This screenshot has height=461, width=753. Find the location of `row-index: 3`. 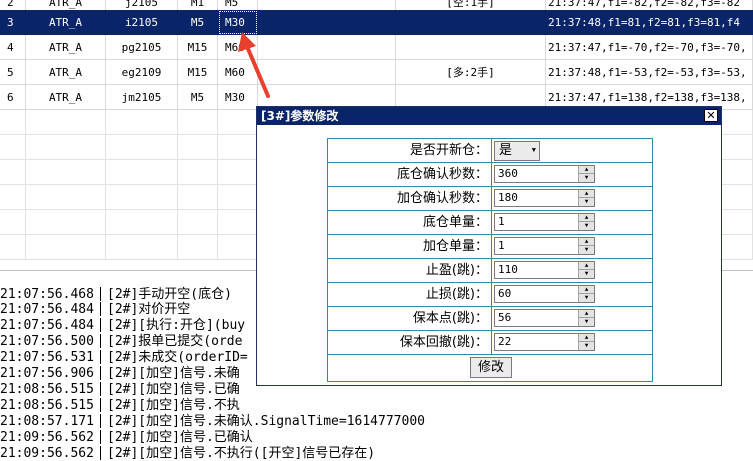

row-index: 3 is located at coordinates (13, 22).